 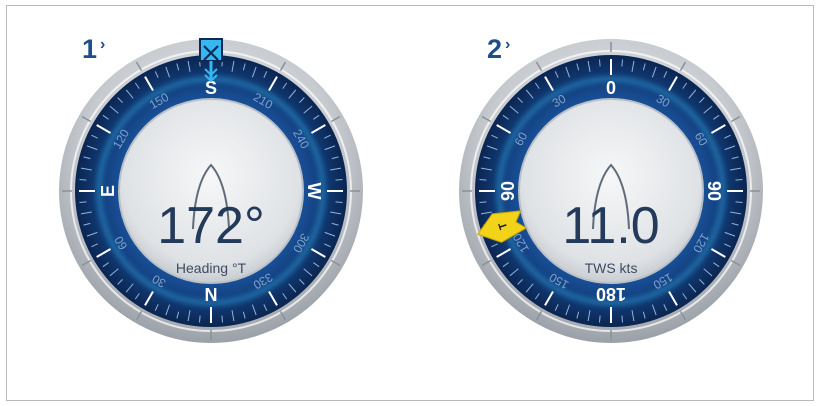 I want to click on heading-value: 172°, so click(x=211, y=226).